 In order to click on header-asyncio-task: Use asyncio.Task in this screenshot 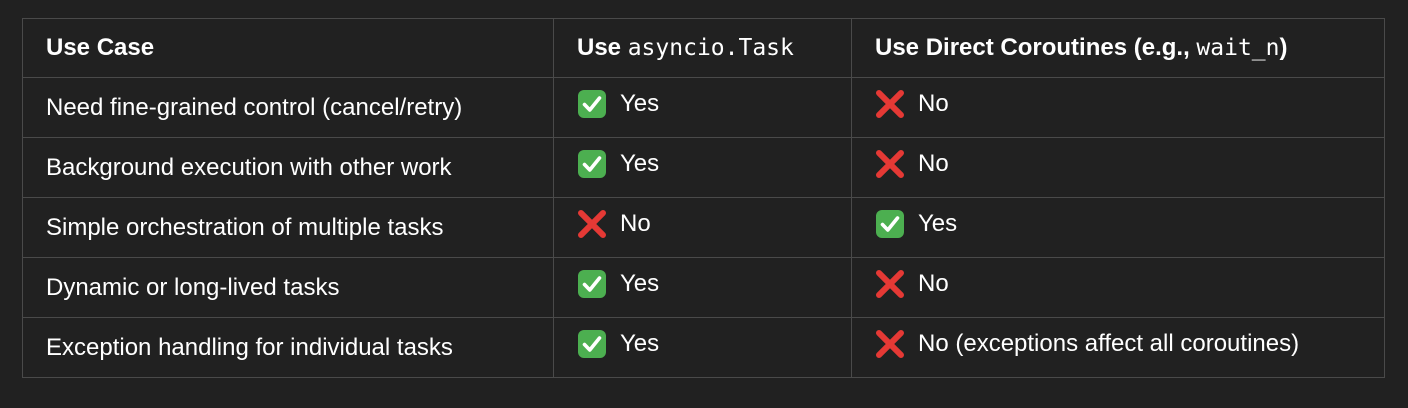, I will do `click(702, 48)`.